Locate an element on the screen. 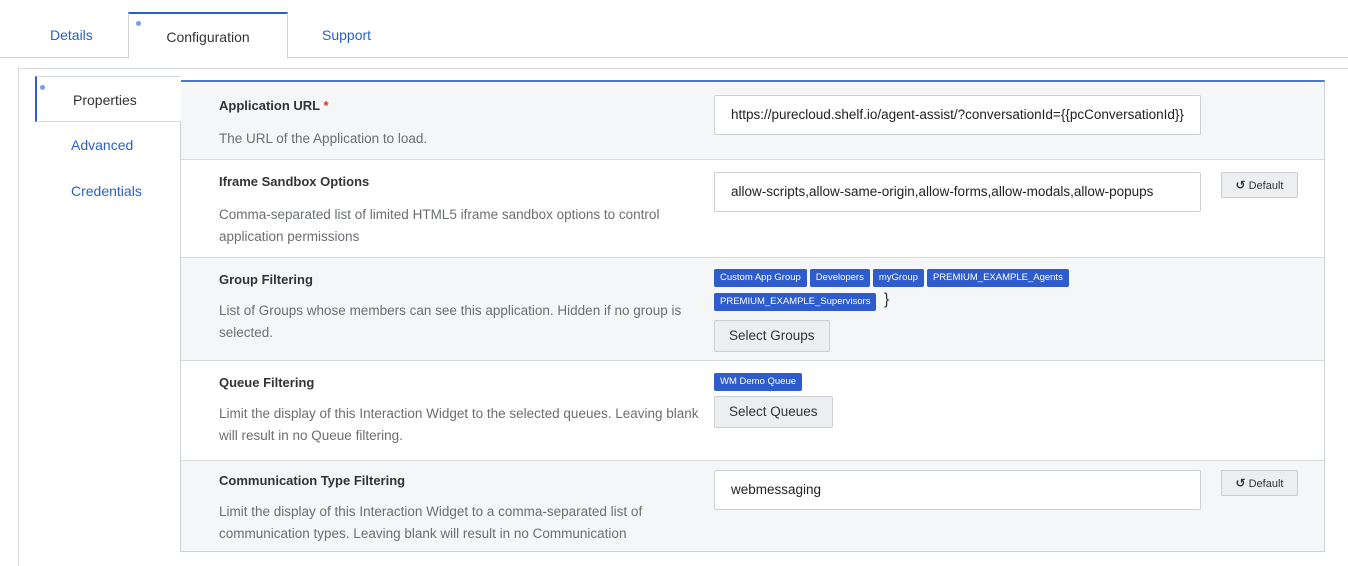 Image resolution: width=1348 pixels, height=566 pixels. tab-details: Details is located at coordinates (73, 35).